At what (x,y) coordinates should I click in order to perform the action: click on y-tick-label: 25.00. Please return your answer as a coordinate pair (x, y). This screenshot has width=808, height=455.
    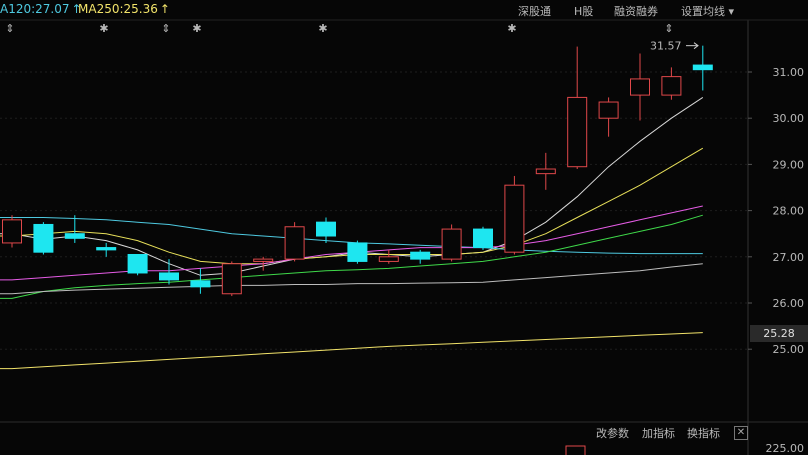
    Looking at the image, I should click on (789, 349).